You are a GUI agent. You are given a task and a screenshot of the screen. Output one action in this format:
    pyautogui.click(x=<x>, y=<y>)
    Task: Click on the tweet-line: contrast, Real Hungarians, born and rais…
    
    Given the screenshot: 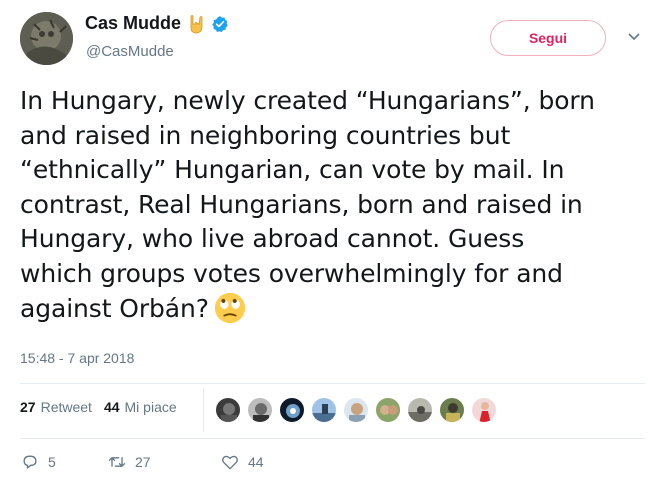 What is the action you would take?
    pyautogui.click(x=301, y=204)
    